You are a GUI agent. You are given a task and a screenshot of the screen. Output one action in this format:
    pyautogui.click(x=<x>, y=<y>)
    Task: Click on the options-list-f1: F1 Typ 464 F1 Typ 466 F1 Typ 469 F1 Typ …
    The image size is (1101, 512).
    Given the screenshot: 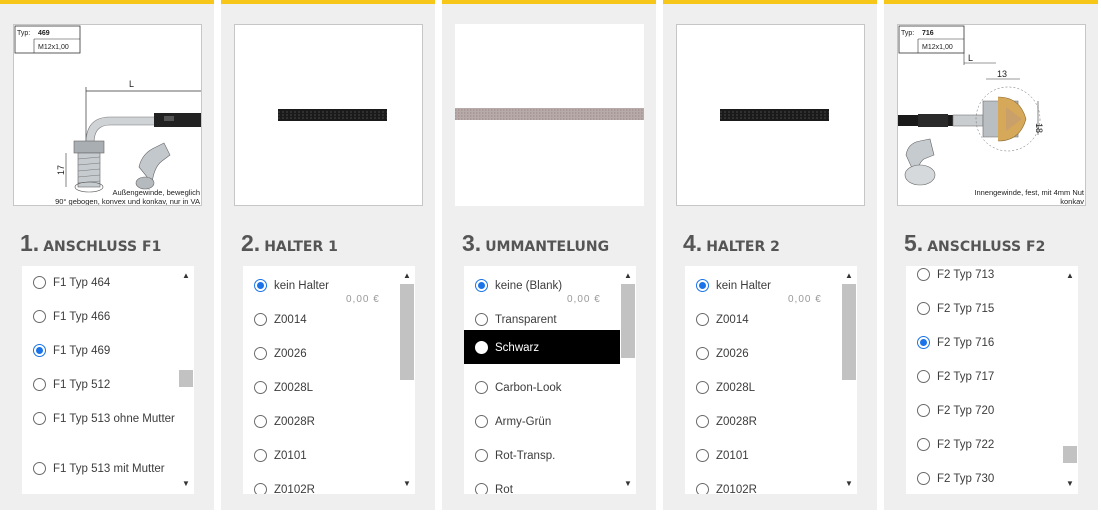 What is the action you would take?
    pyautogui.click(x=108, y=380)
    